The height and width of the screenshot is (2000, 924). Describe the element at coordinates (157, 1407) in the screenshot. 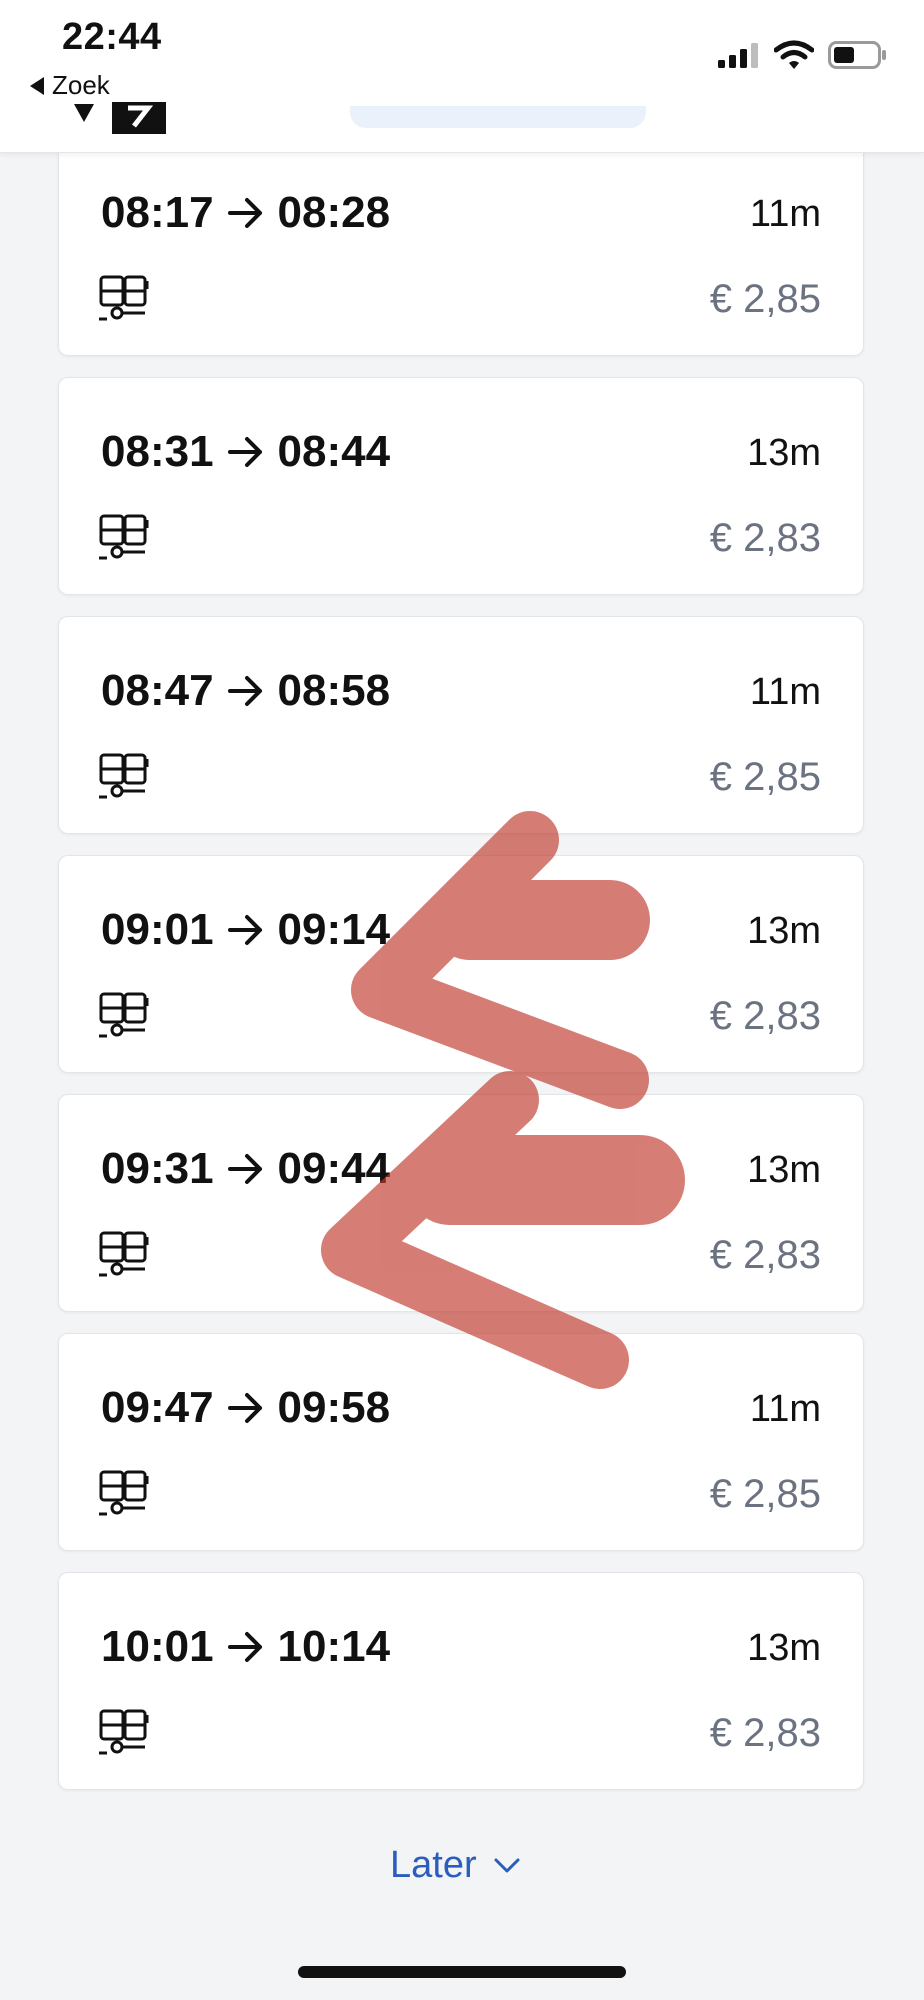

I see `departure-time: 09:47` at that location.